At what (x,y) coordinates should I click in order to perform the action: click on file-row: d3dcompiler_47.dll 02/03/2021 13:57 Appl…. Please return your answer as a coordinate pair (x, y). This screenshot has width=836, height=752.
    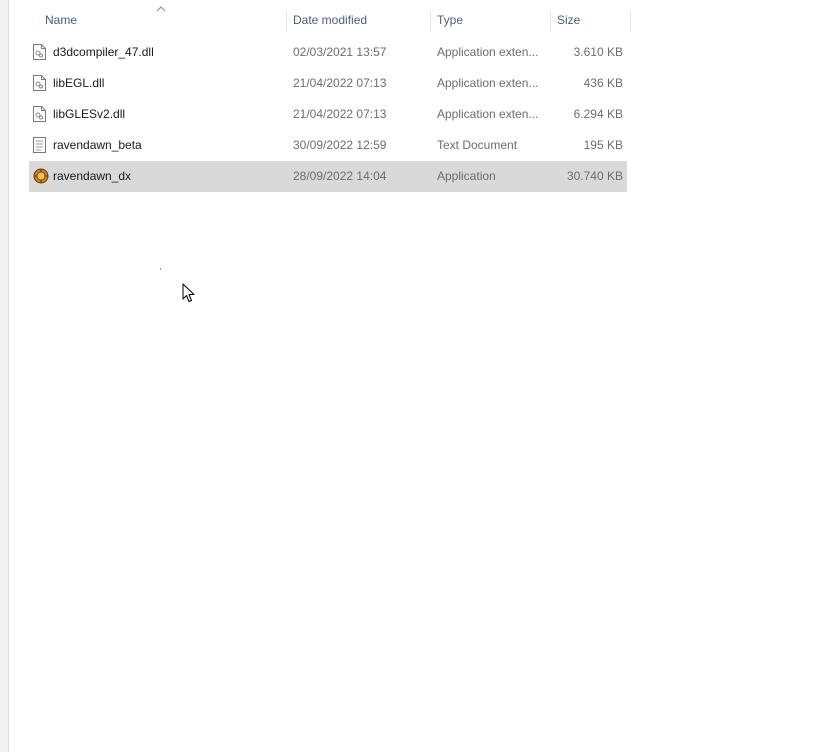
    Looking at the image, I should click on (328, 52).